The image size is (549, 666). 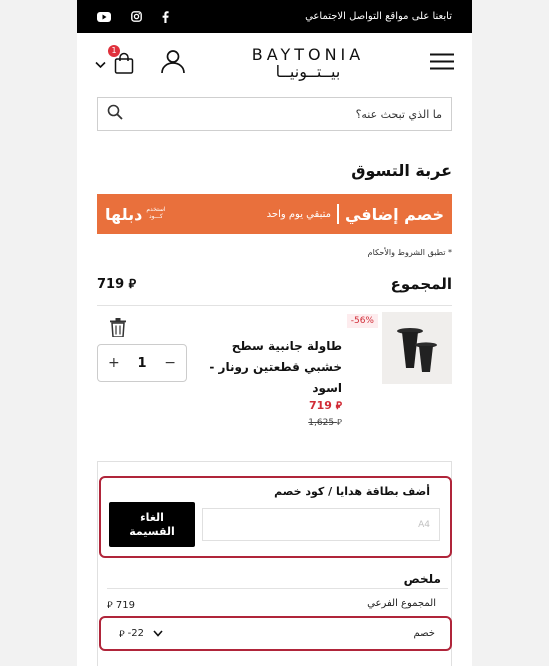 What do you see at coordinates (135, 633) in the screenshot?
I see `discount-amount: -22` at bounding box center [135, 633].